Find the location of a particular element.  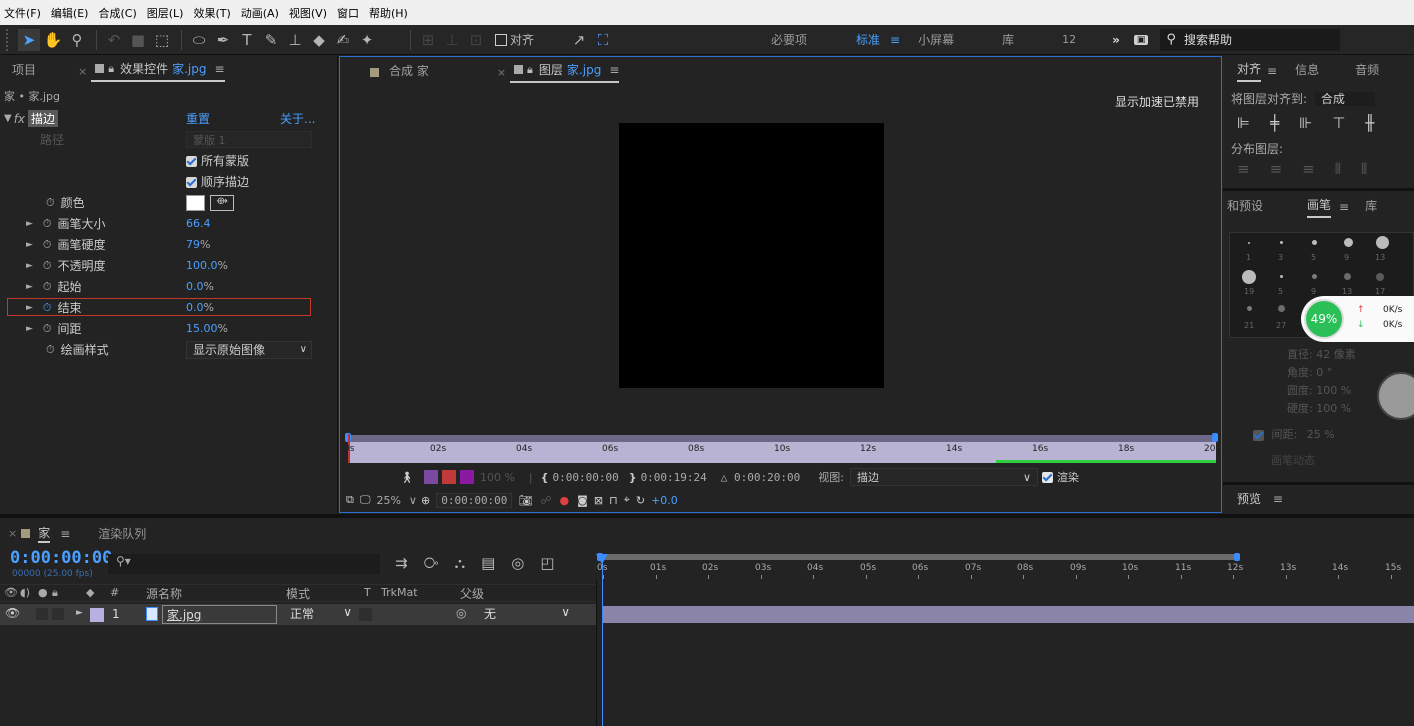

menu-file: 文件(F) is located at coordinates (22, 13).